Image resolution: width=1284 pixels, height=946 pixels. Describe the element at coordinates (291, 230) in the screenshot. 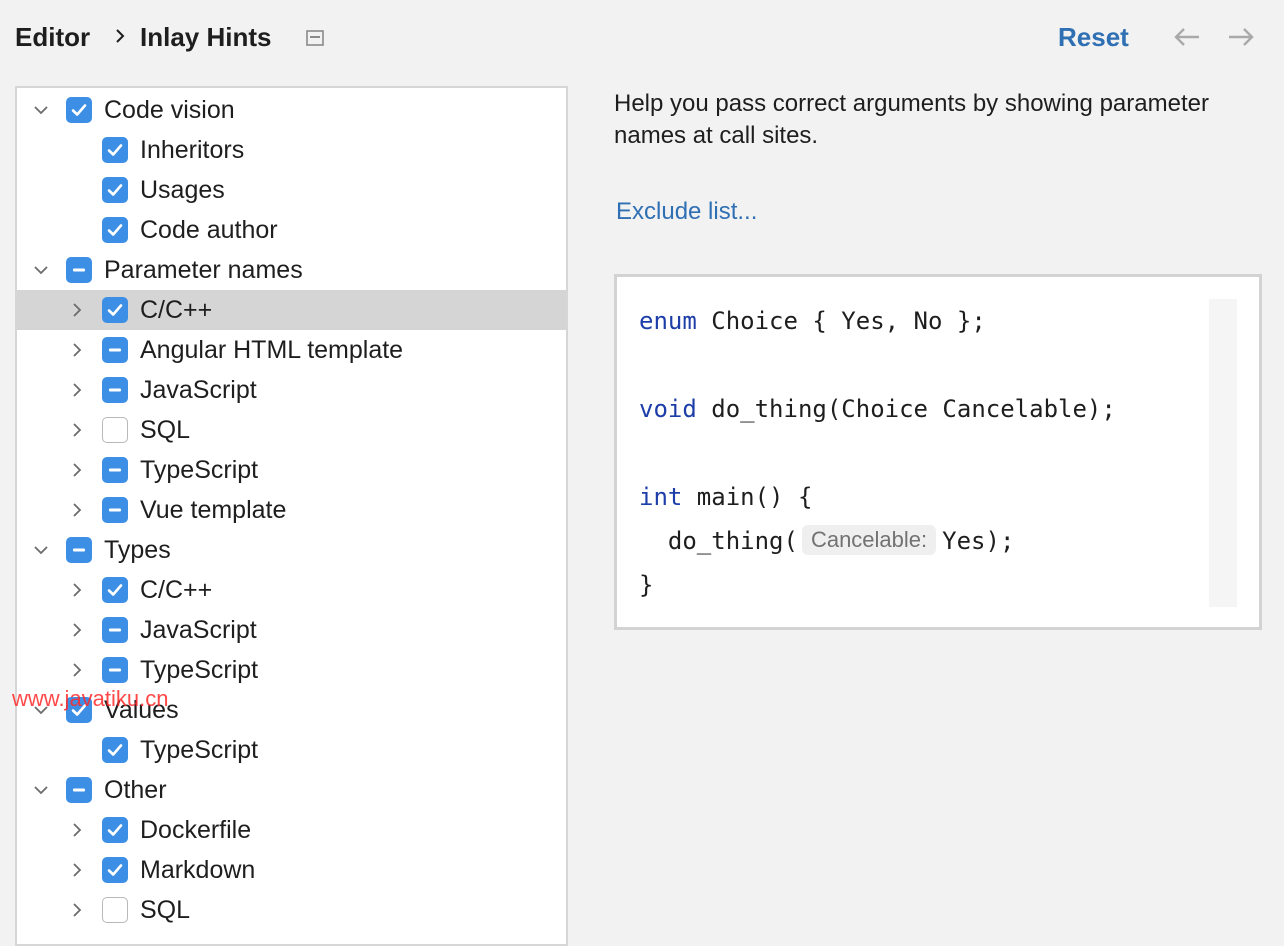

I see `tree-row: Code author` at that location.